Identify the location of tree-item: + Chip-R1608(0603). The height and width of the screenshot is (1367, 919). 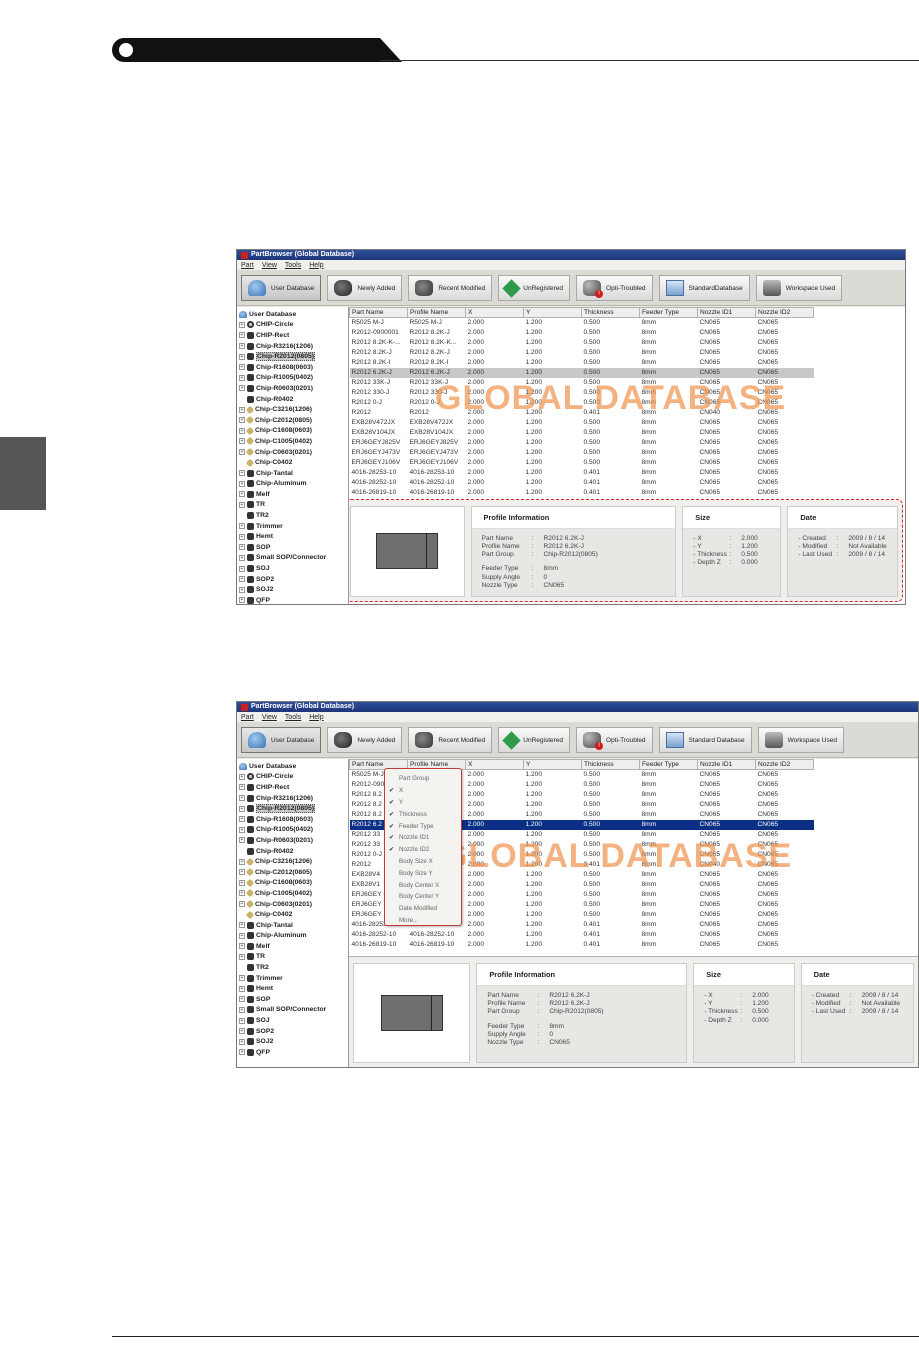
(293, 367).